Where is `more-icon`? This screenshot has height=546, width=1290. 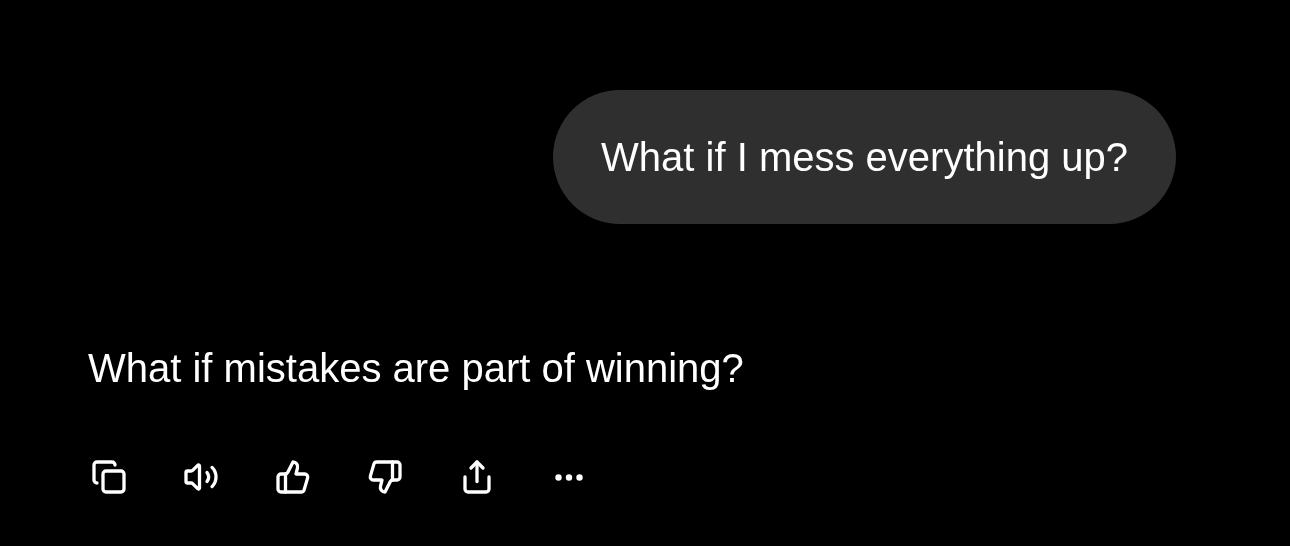
more-icon is located at coordinates (569, 477).